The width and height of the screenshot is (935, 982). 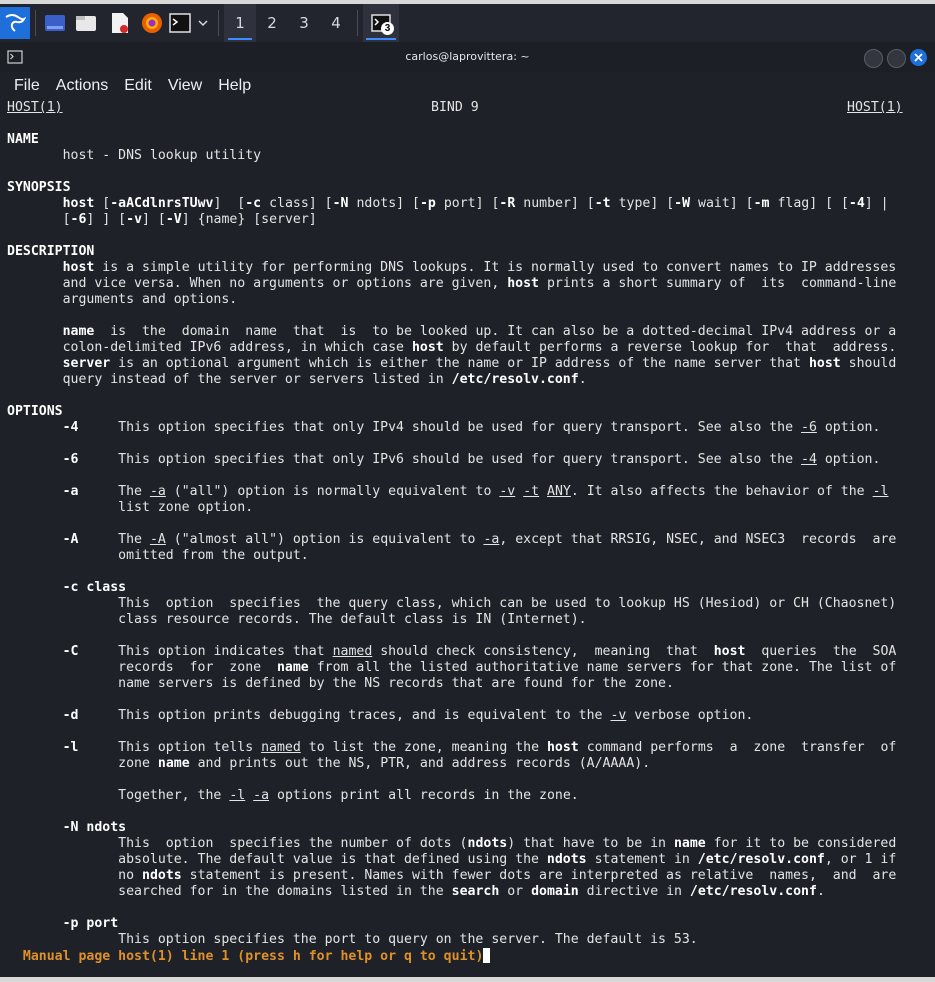 I want to click on chevron-down-icon, so click(x=203, y=23).